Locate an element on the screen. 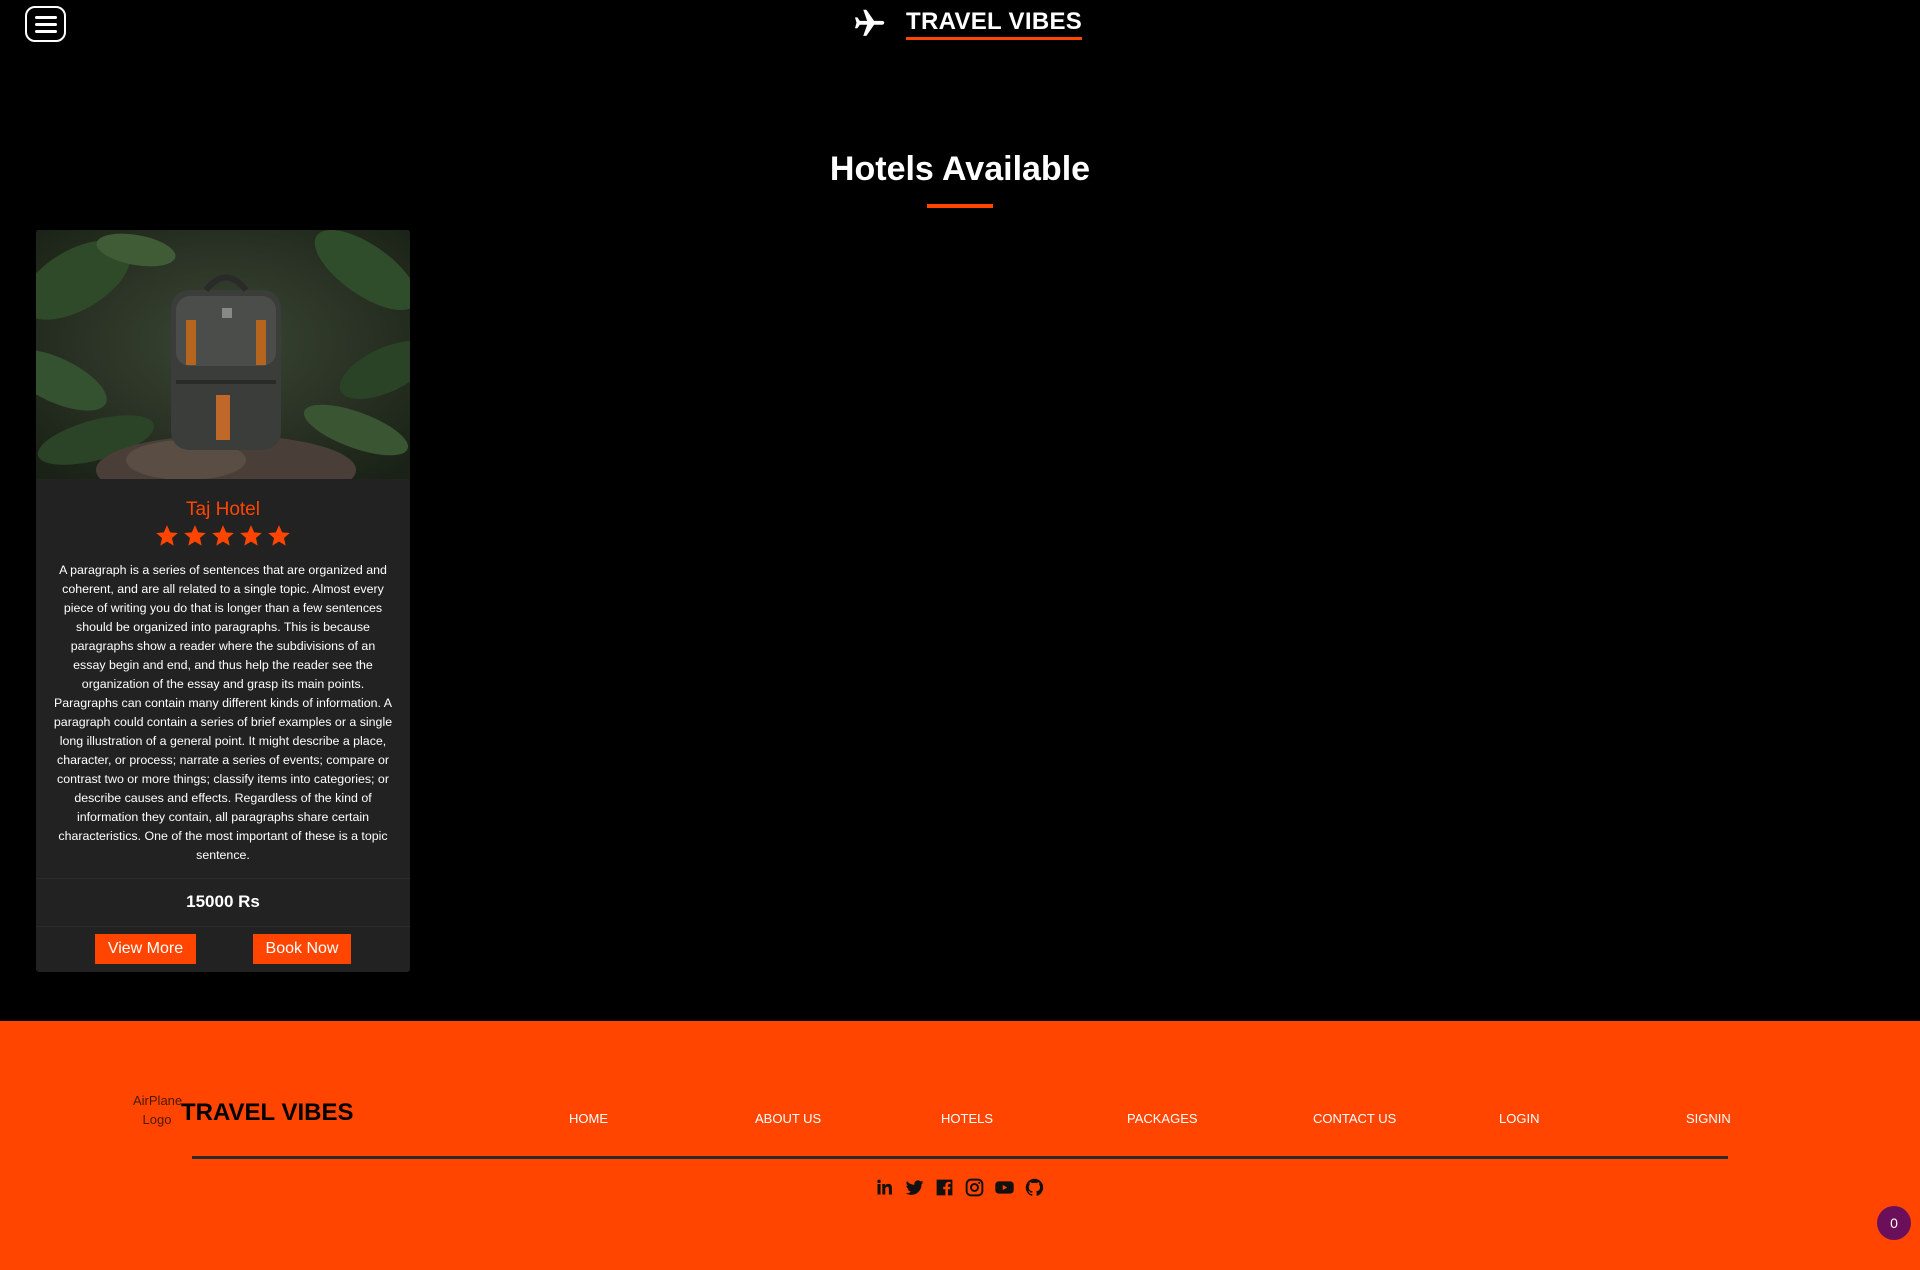 The width and height of the screenshot is (1920, 1270). airplane-icon is located at coordinates (870, 22).